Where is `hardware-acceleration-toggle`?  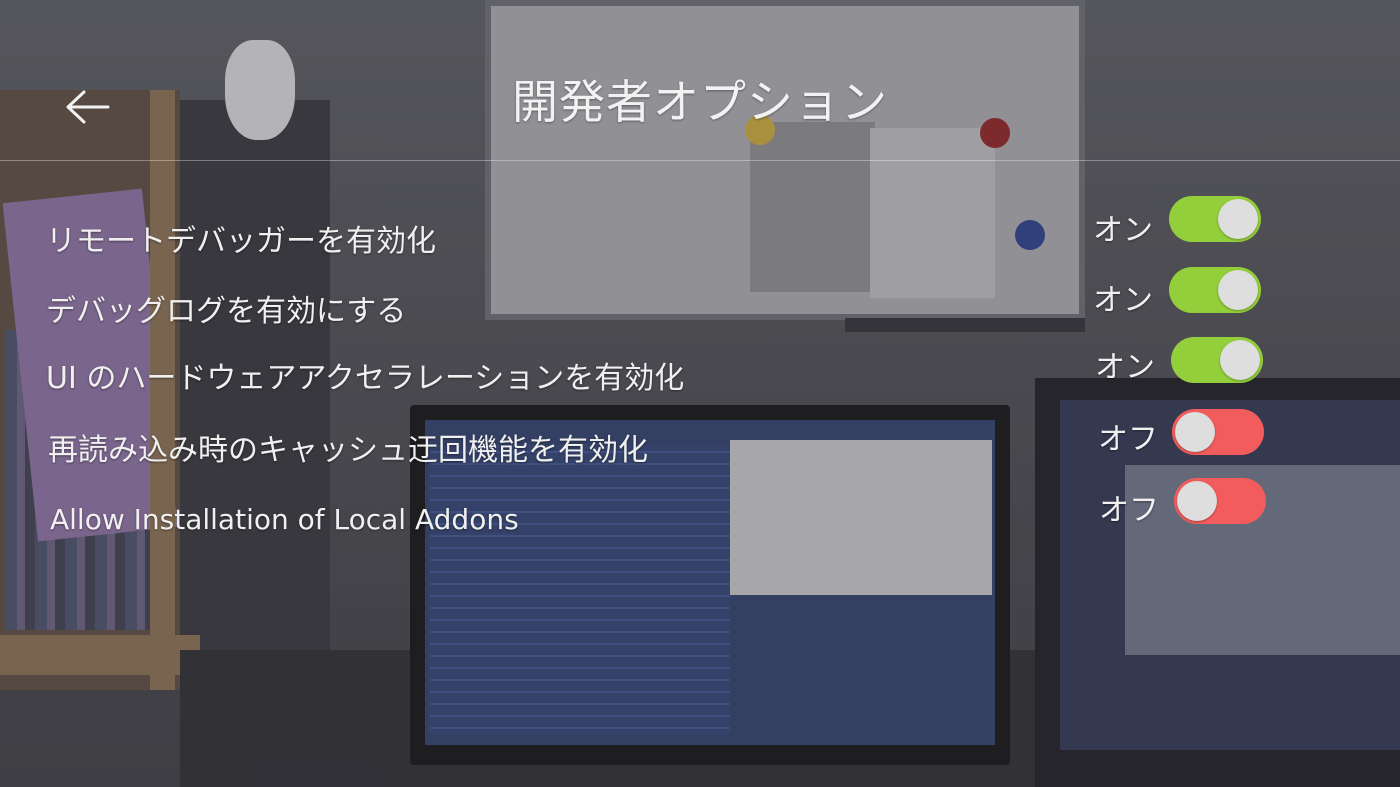 hardware-acceleration-toggle is located at coordinates (1217, 360).